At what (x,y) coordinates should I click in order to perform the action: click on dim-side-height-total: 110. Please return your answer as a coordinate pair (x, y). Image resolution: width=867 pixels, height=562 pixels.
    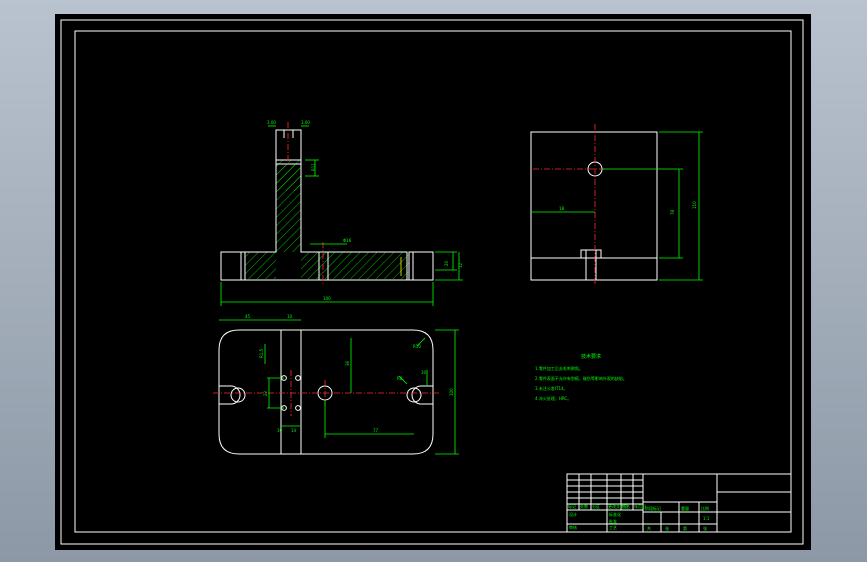
    Looking at the image, I should click on (694, 205).